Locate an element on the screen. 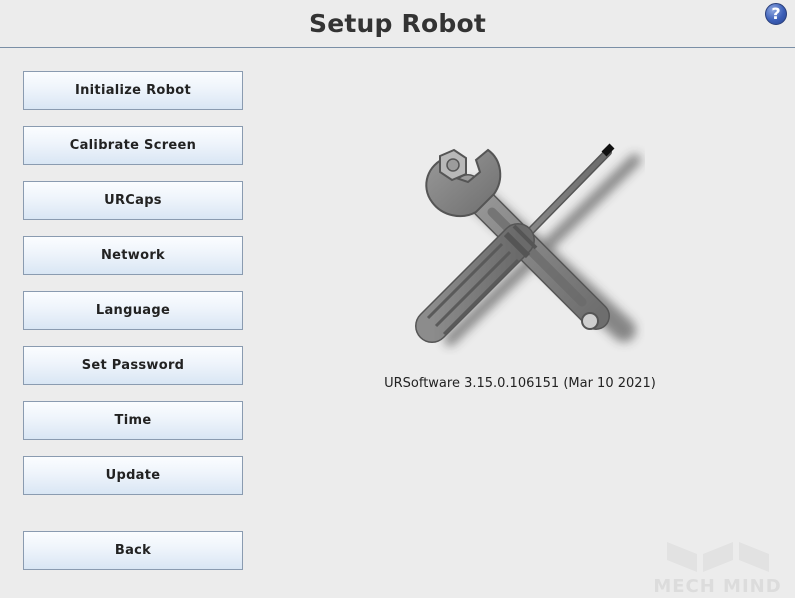  page-title: Setup Robot is located at coordinates (397, 23).